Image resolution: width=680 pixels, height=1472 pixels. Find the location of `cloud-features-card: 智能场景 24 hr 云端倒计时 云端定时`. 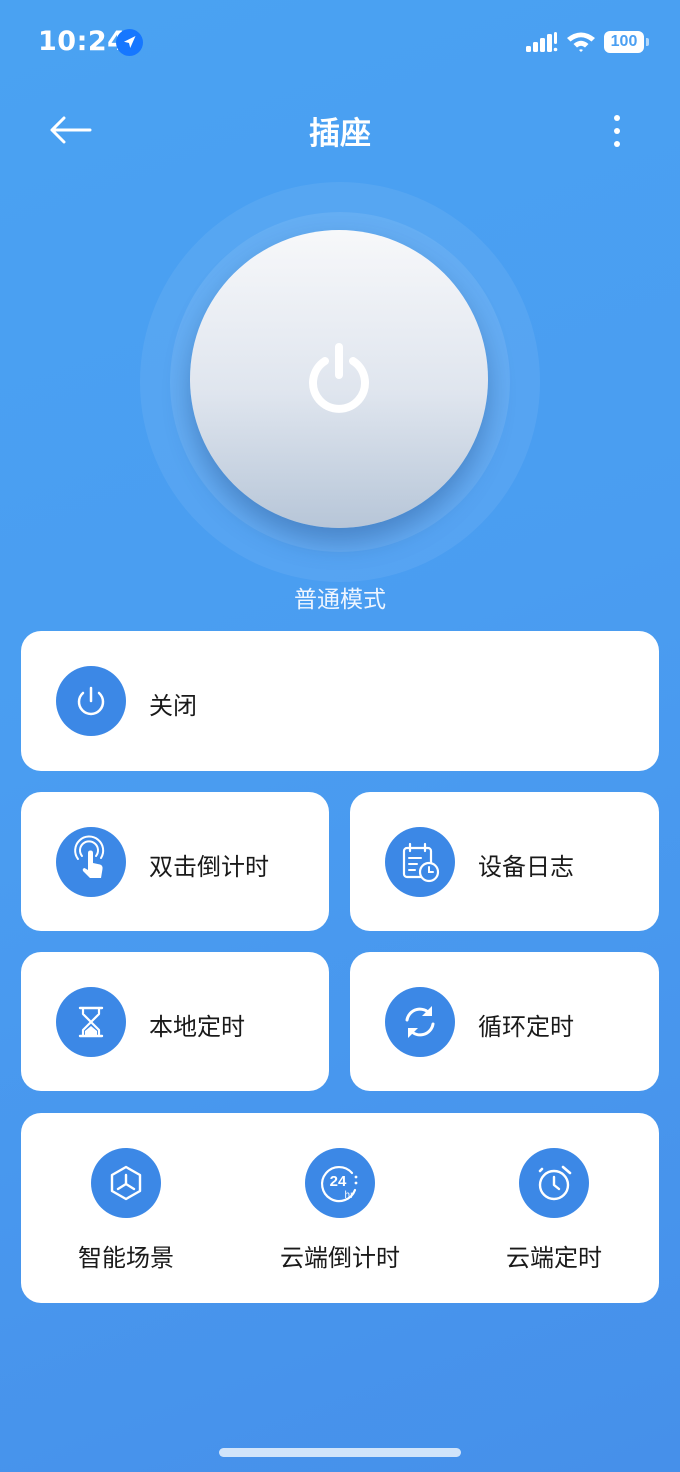

cloud-features-card: 智能场景 24 hr 云端倒计时 云端定时 is located at coordinates (340, 1208).